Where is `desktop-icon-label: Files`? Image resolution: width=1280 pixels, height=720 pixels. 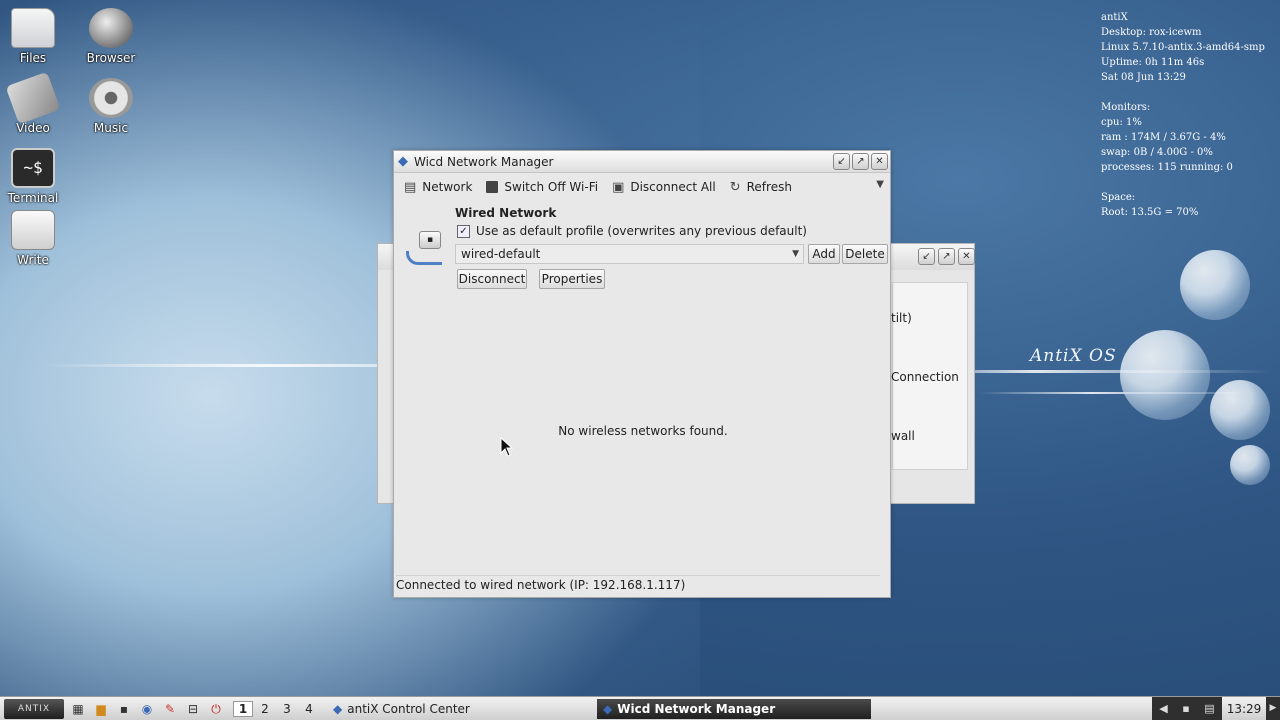
desktop-icon-label: Files is located at coordinates (33, 58).